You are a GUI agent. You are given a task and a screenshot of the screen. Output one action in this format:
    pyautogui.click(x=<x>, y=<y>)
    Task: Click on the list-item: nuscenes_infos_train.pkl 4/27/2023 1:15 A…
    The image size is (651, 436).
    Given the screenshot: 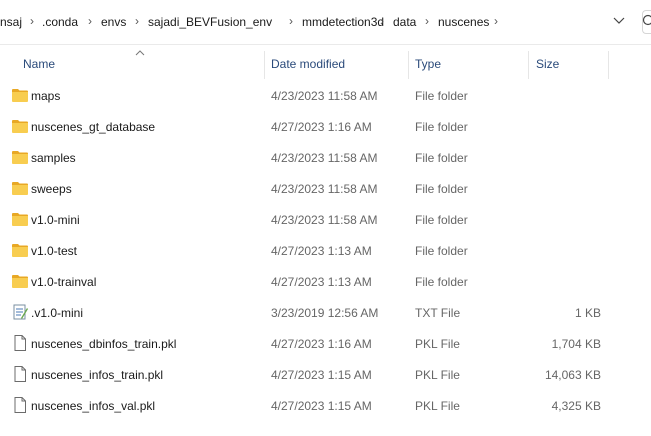 What is the action you would take?
    pyautogui.click(x=325, y=374)
    